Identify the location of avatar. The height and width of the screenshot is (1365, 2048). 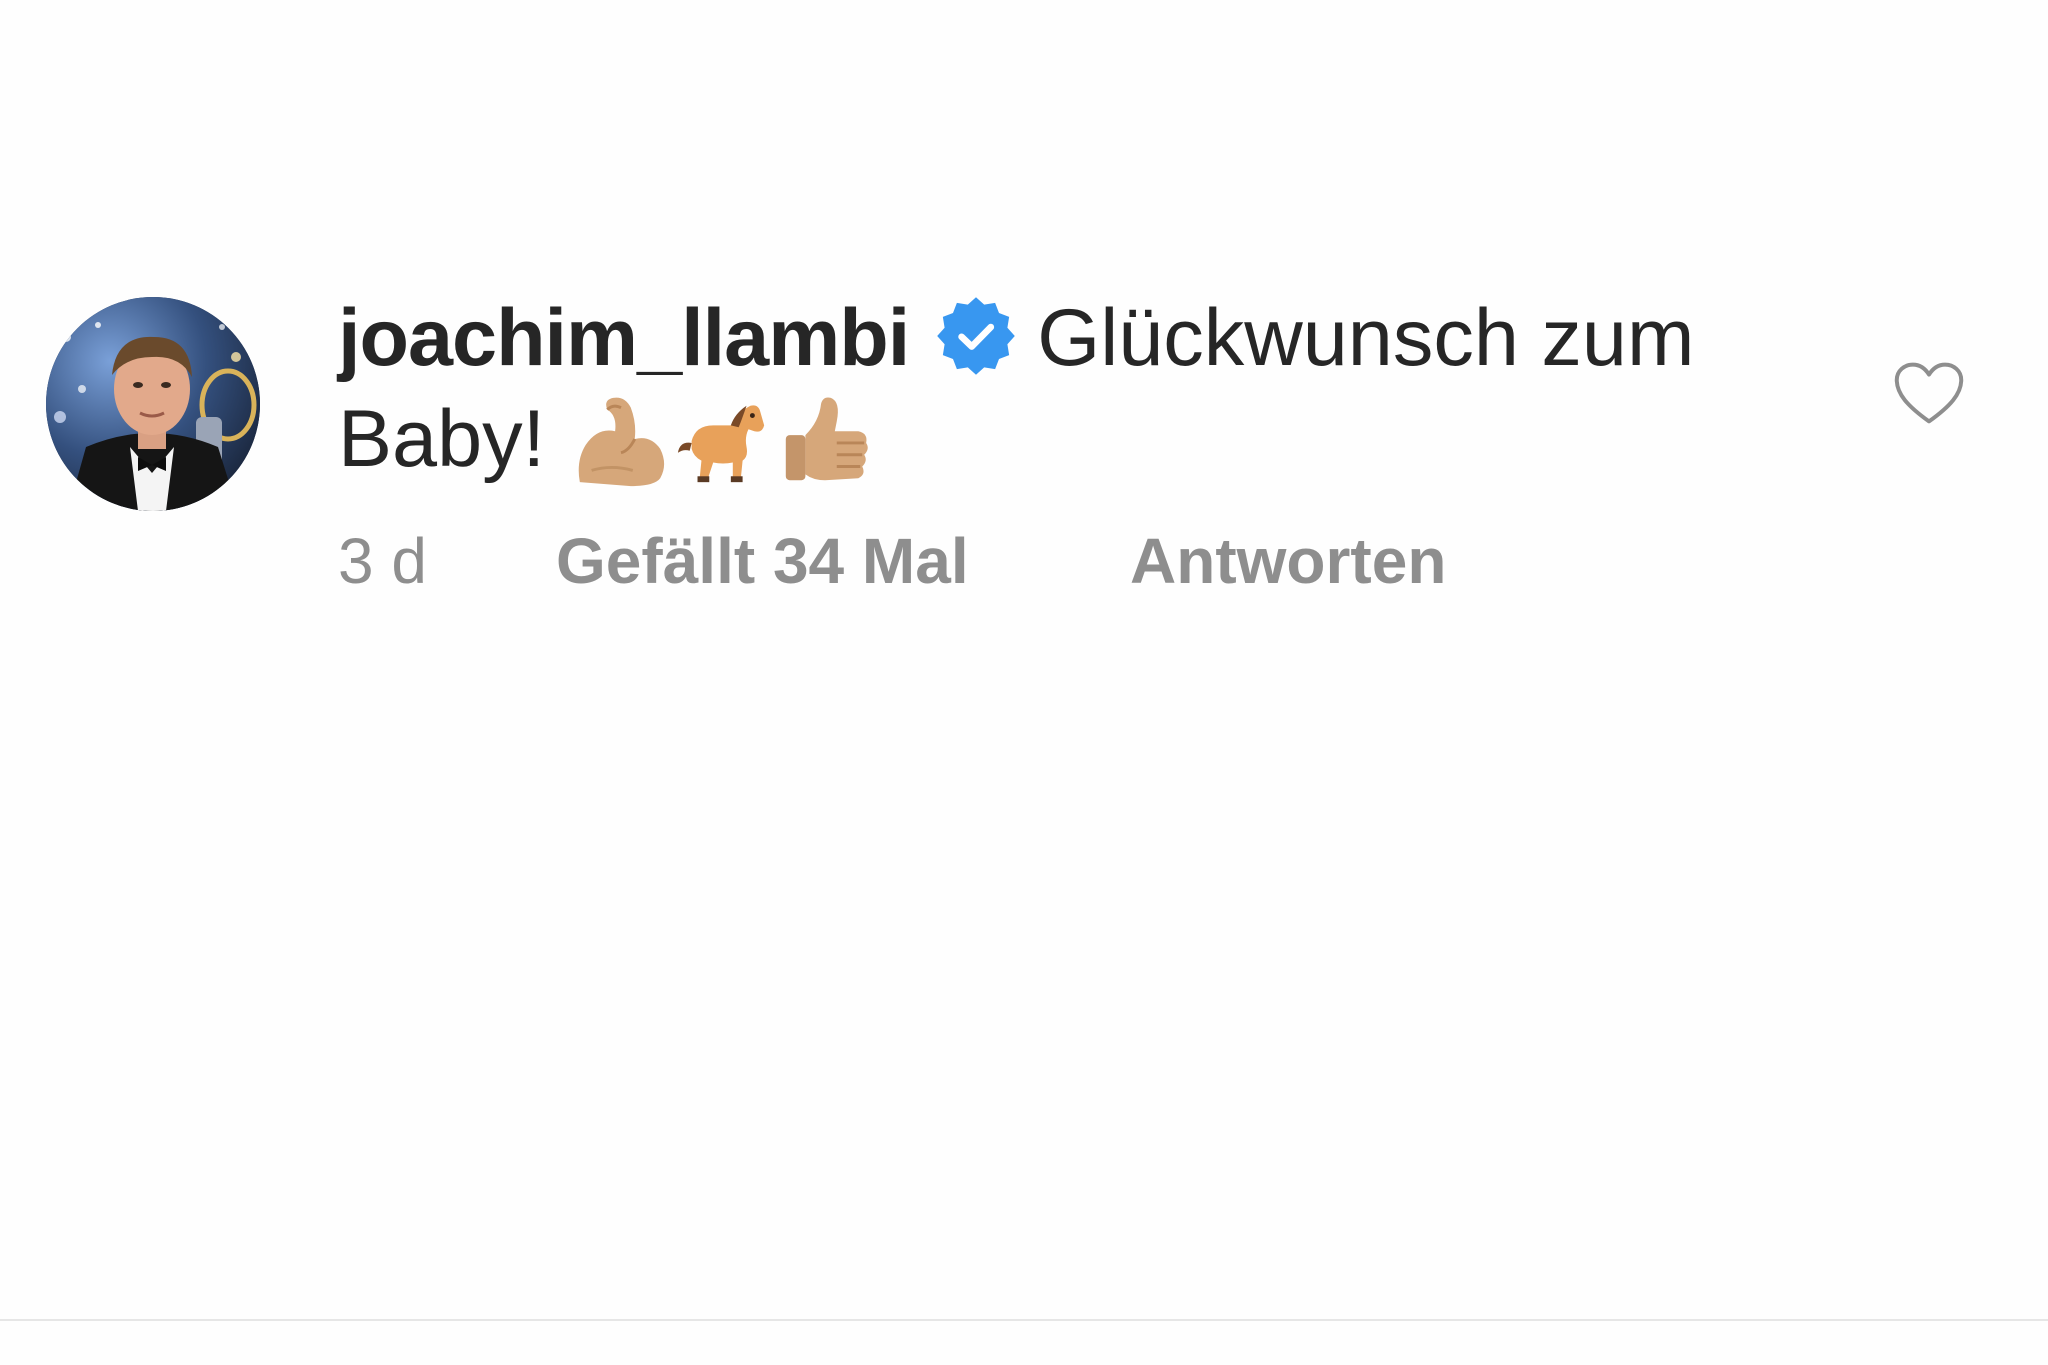
(153, 404).